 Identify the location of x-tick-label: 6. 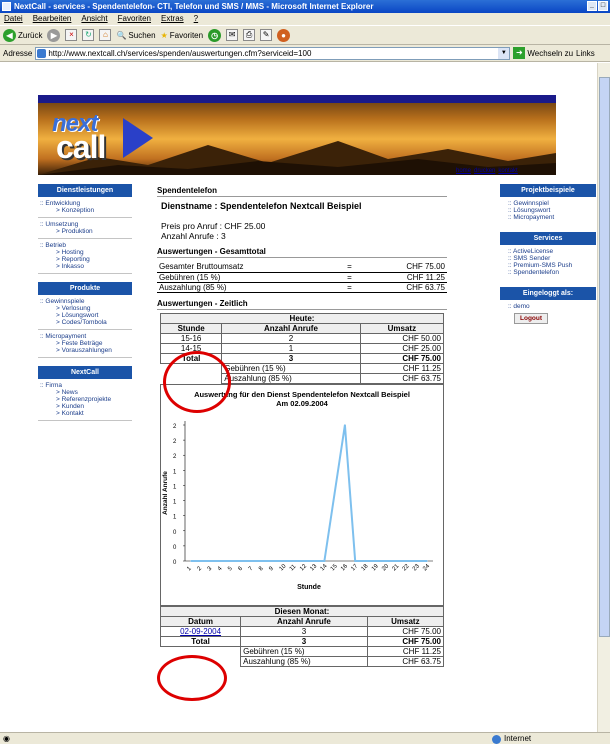
(240, 568).